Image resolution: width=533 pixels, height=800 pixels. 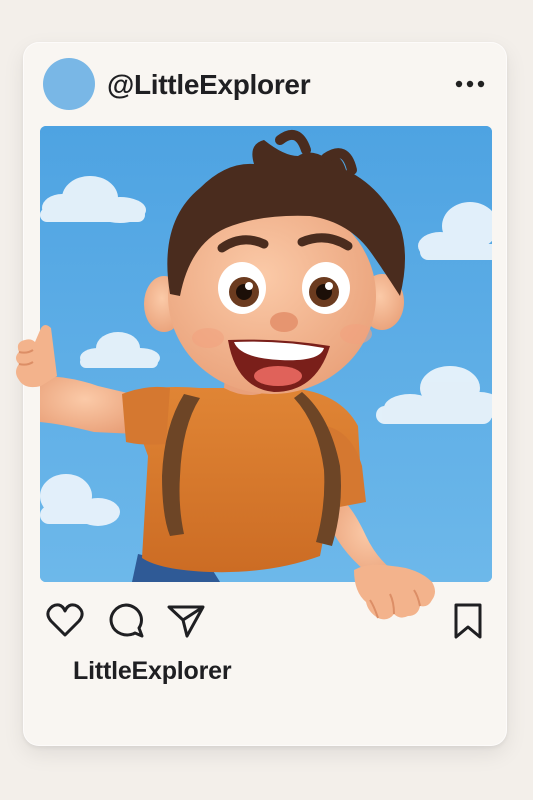 What do you see at coordinates (152, 671) in the screenshot?
I see `caption-username: LittleExplorer` at bounding box center [152, 671].